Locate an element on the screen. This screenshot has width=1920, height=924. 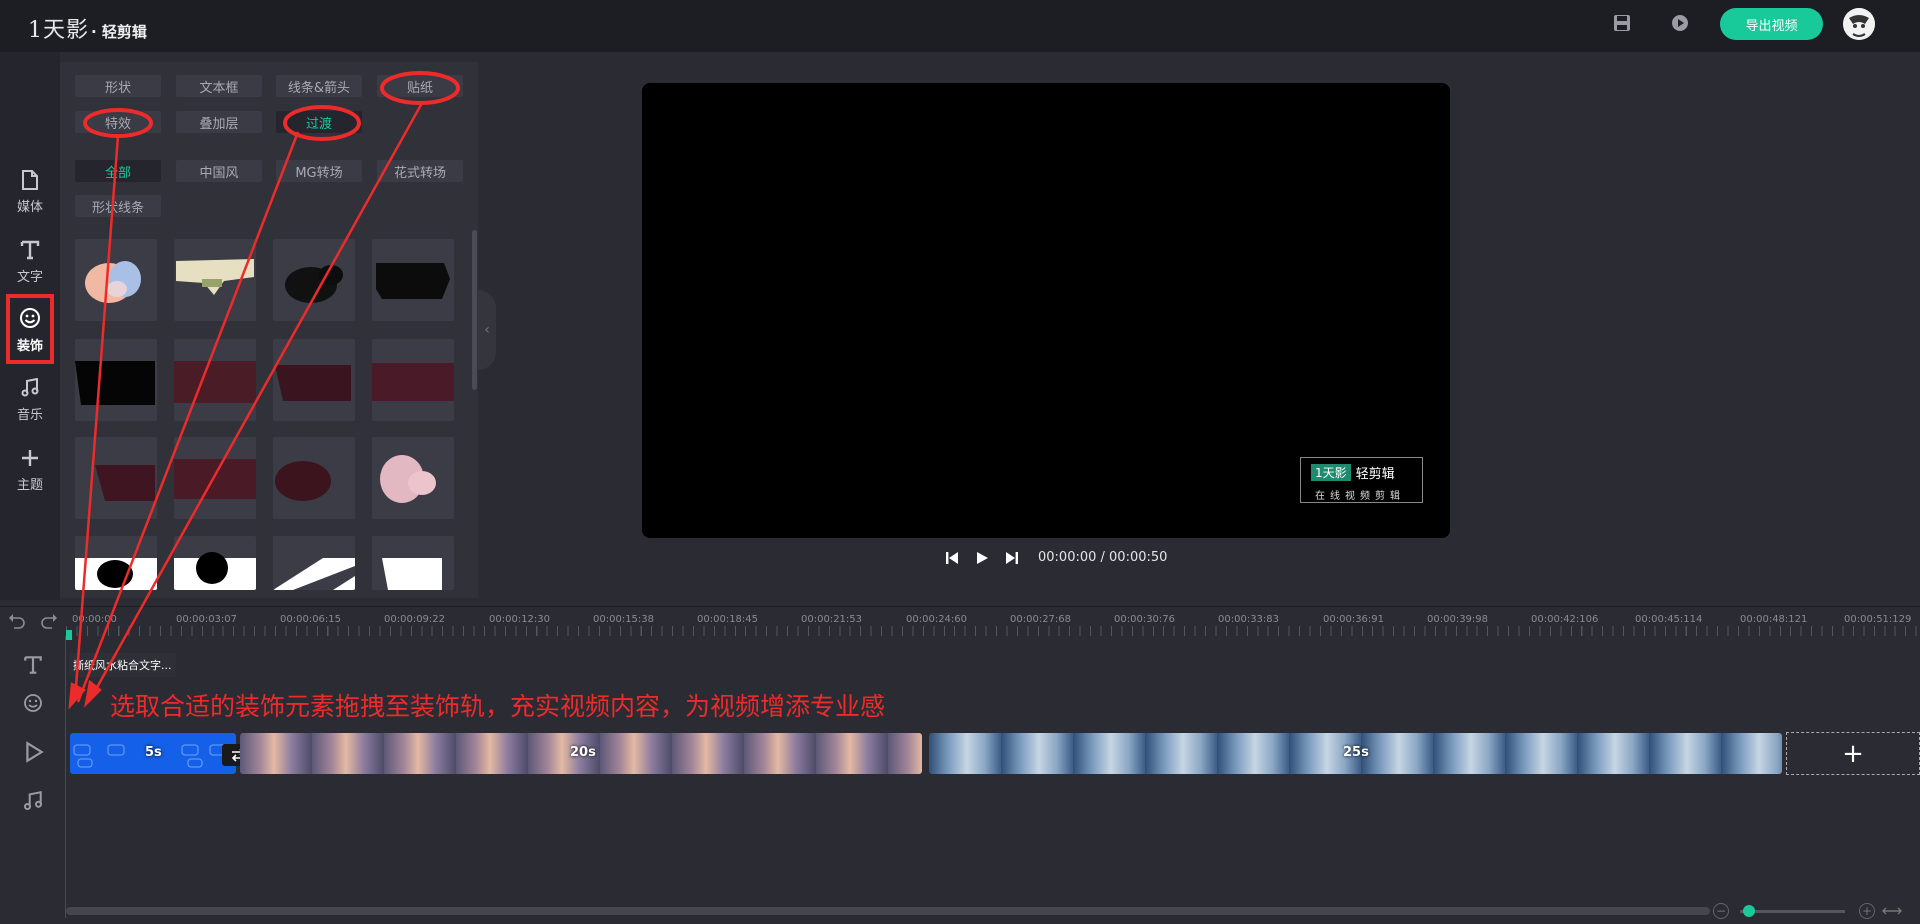
ruler-label: 00:00:06:15 is located at coordinates (311, 619).